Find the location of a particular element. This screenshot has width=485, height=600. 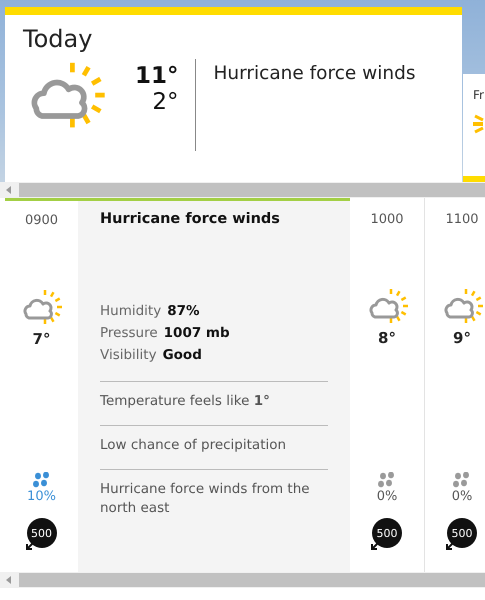

hour-time: 1100 is located at coordinates (462, 219).